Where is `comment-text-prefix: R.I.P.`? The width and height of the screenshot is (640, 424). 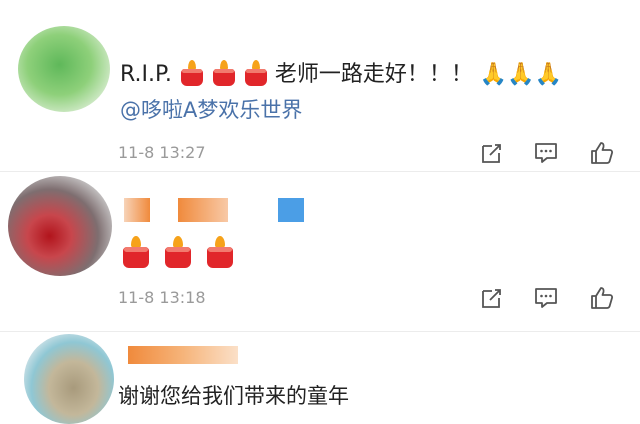
comment-text-prefix: R.I.P. is located at coordinates (146, 74).